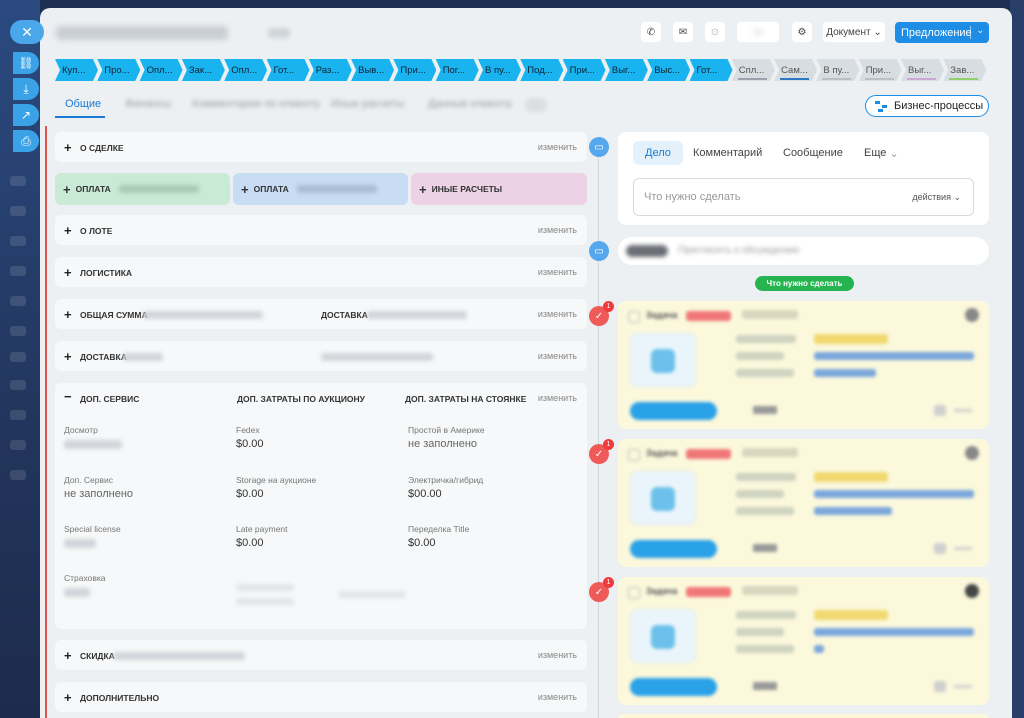 The image size is (1024, 718). What do you see at coordinates (802, 32) in the screenshot?
I see `gear-icon: ⚙` at bounding box center [802, 32].